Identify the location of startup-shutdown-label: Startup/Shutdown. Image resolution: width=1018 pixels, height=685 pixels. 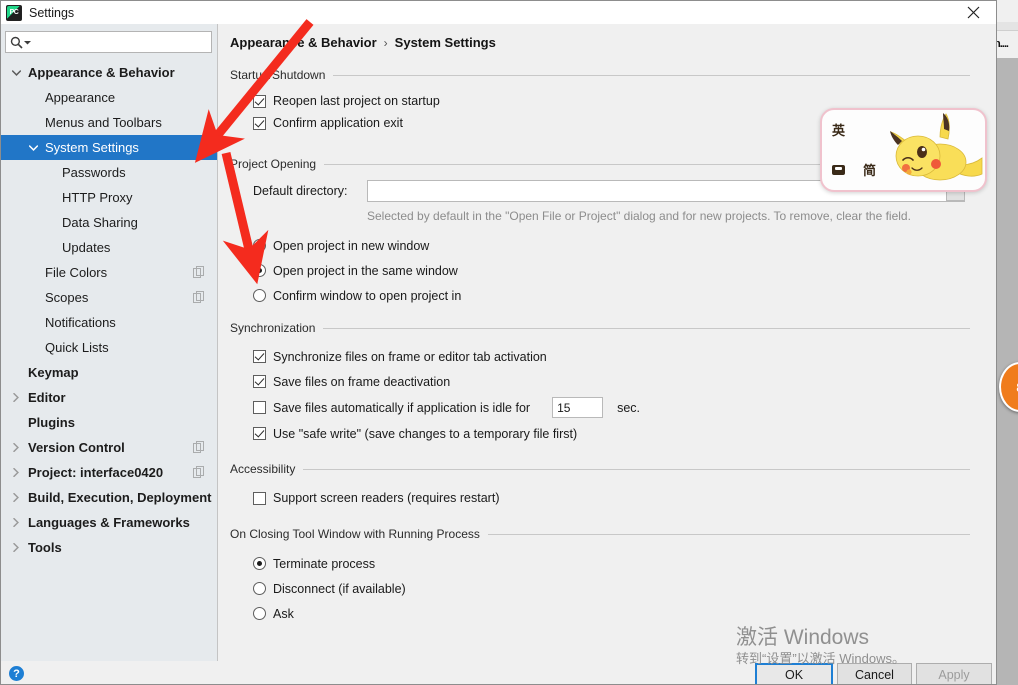
(278, 75).